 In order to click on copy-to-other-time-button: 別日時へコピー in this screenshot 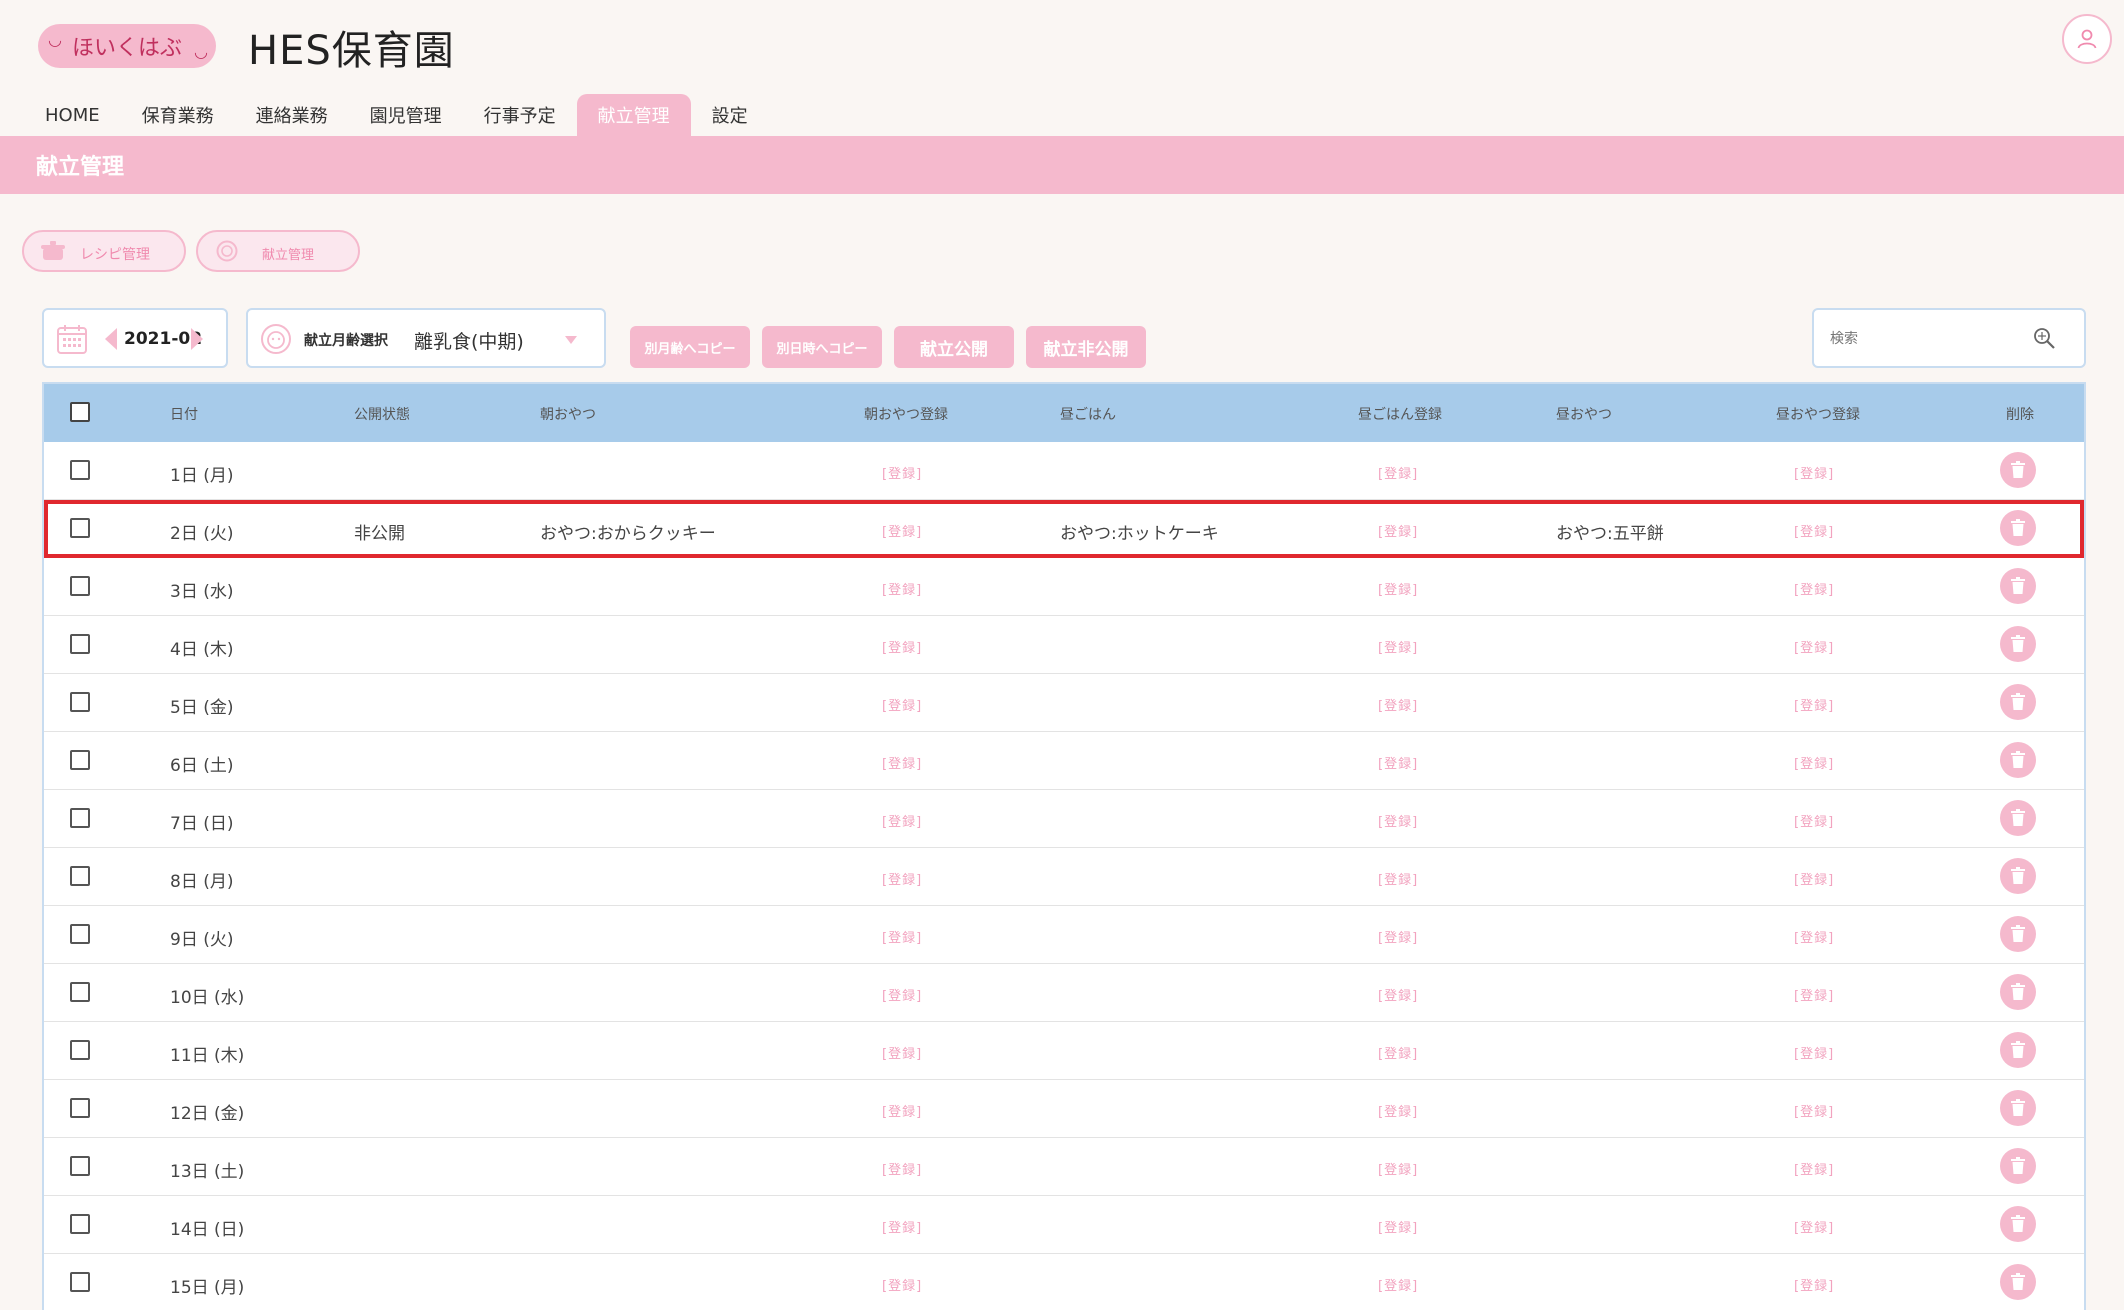, I will do `click(822, 347)`.